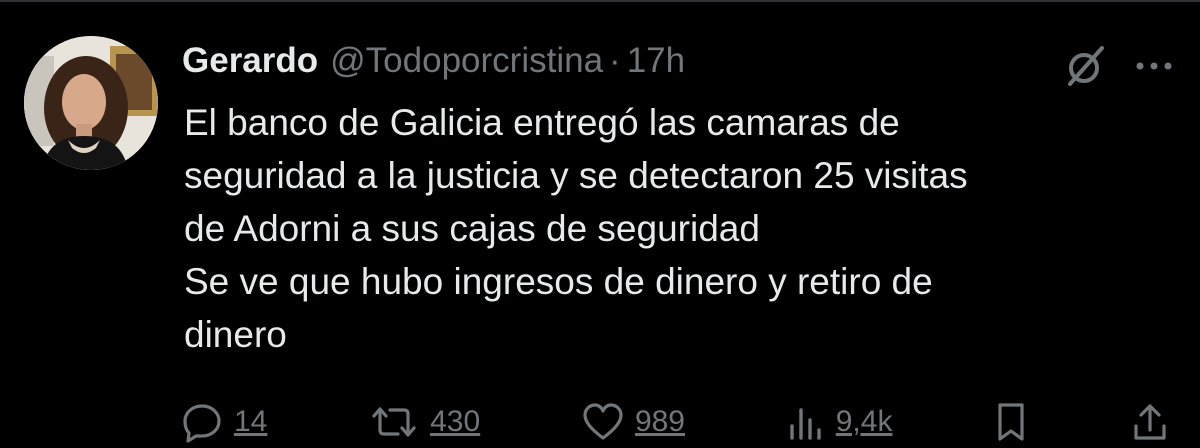 The width and height of the screenshot is (1200, 448). I want to click on share-icon, so click(1150, 422).